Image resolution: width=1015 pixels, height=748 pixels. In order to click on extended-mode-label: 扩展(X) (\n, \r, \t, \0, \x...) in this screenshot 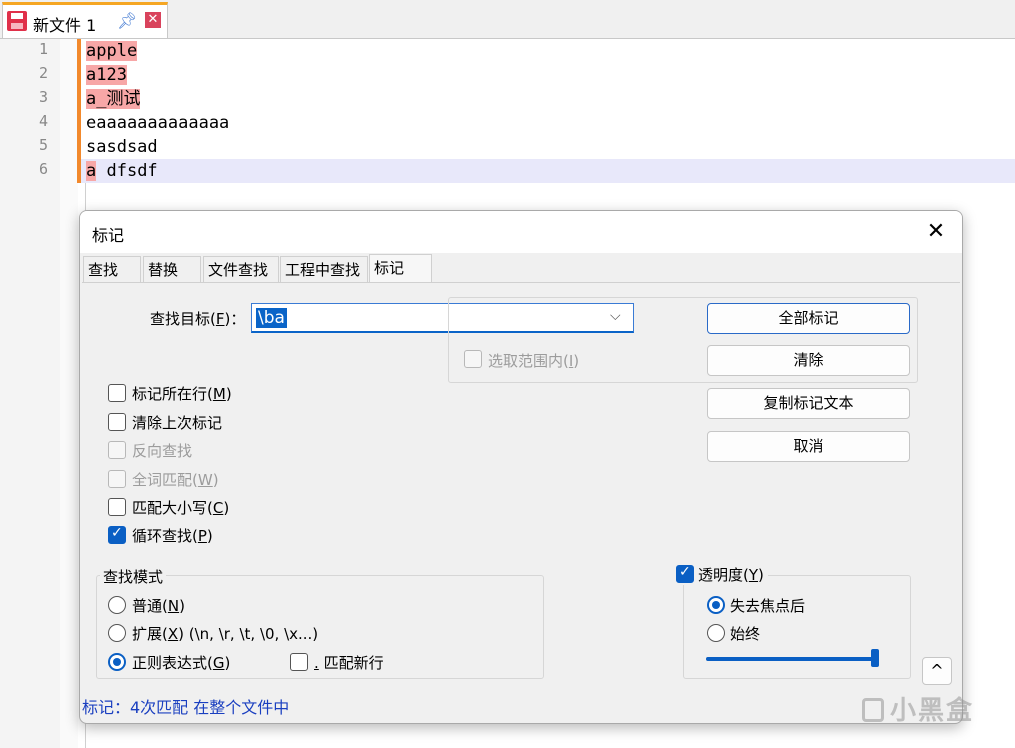, I will do `click(225, 634)`.